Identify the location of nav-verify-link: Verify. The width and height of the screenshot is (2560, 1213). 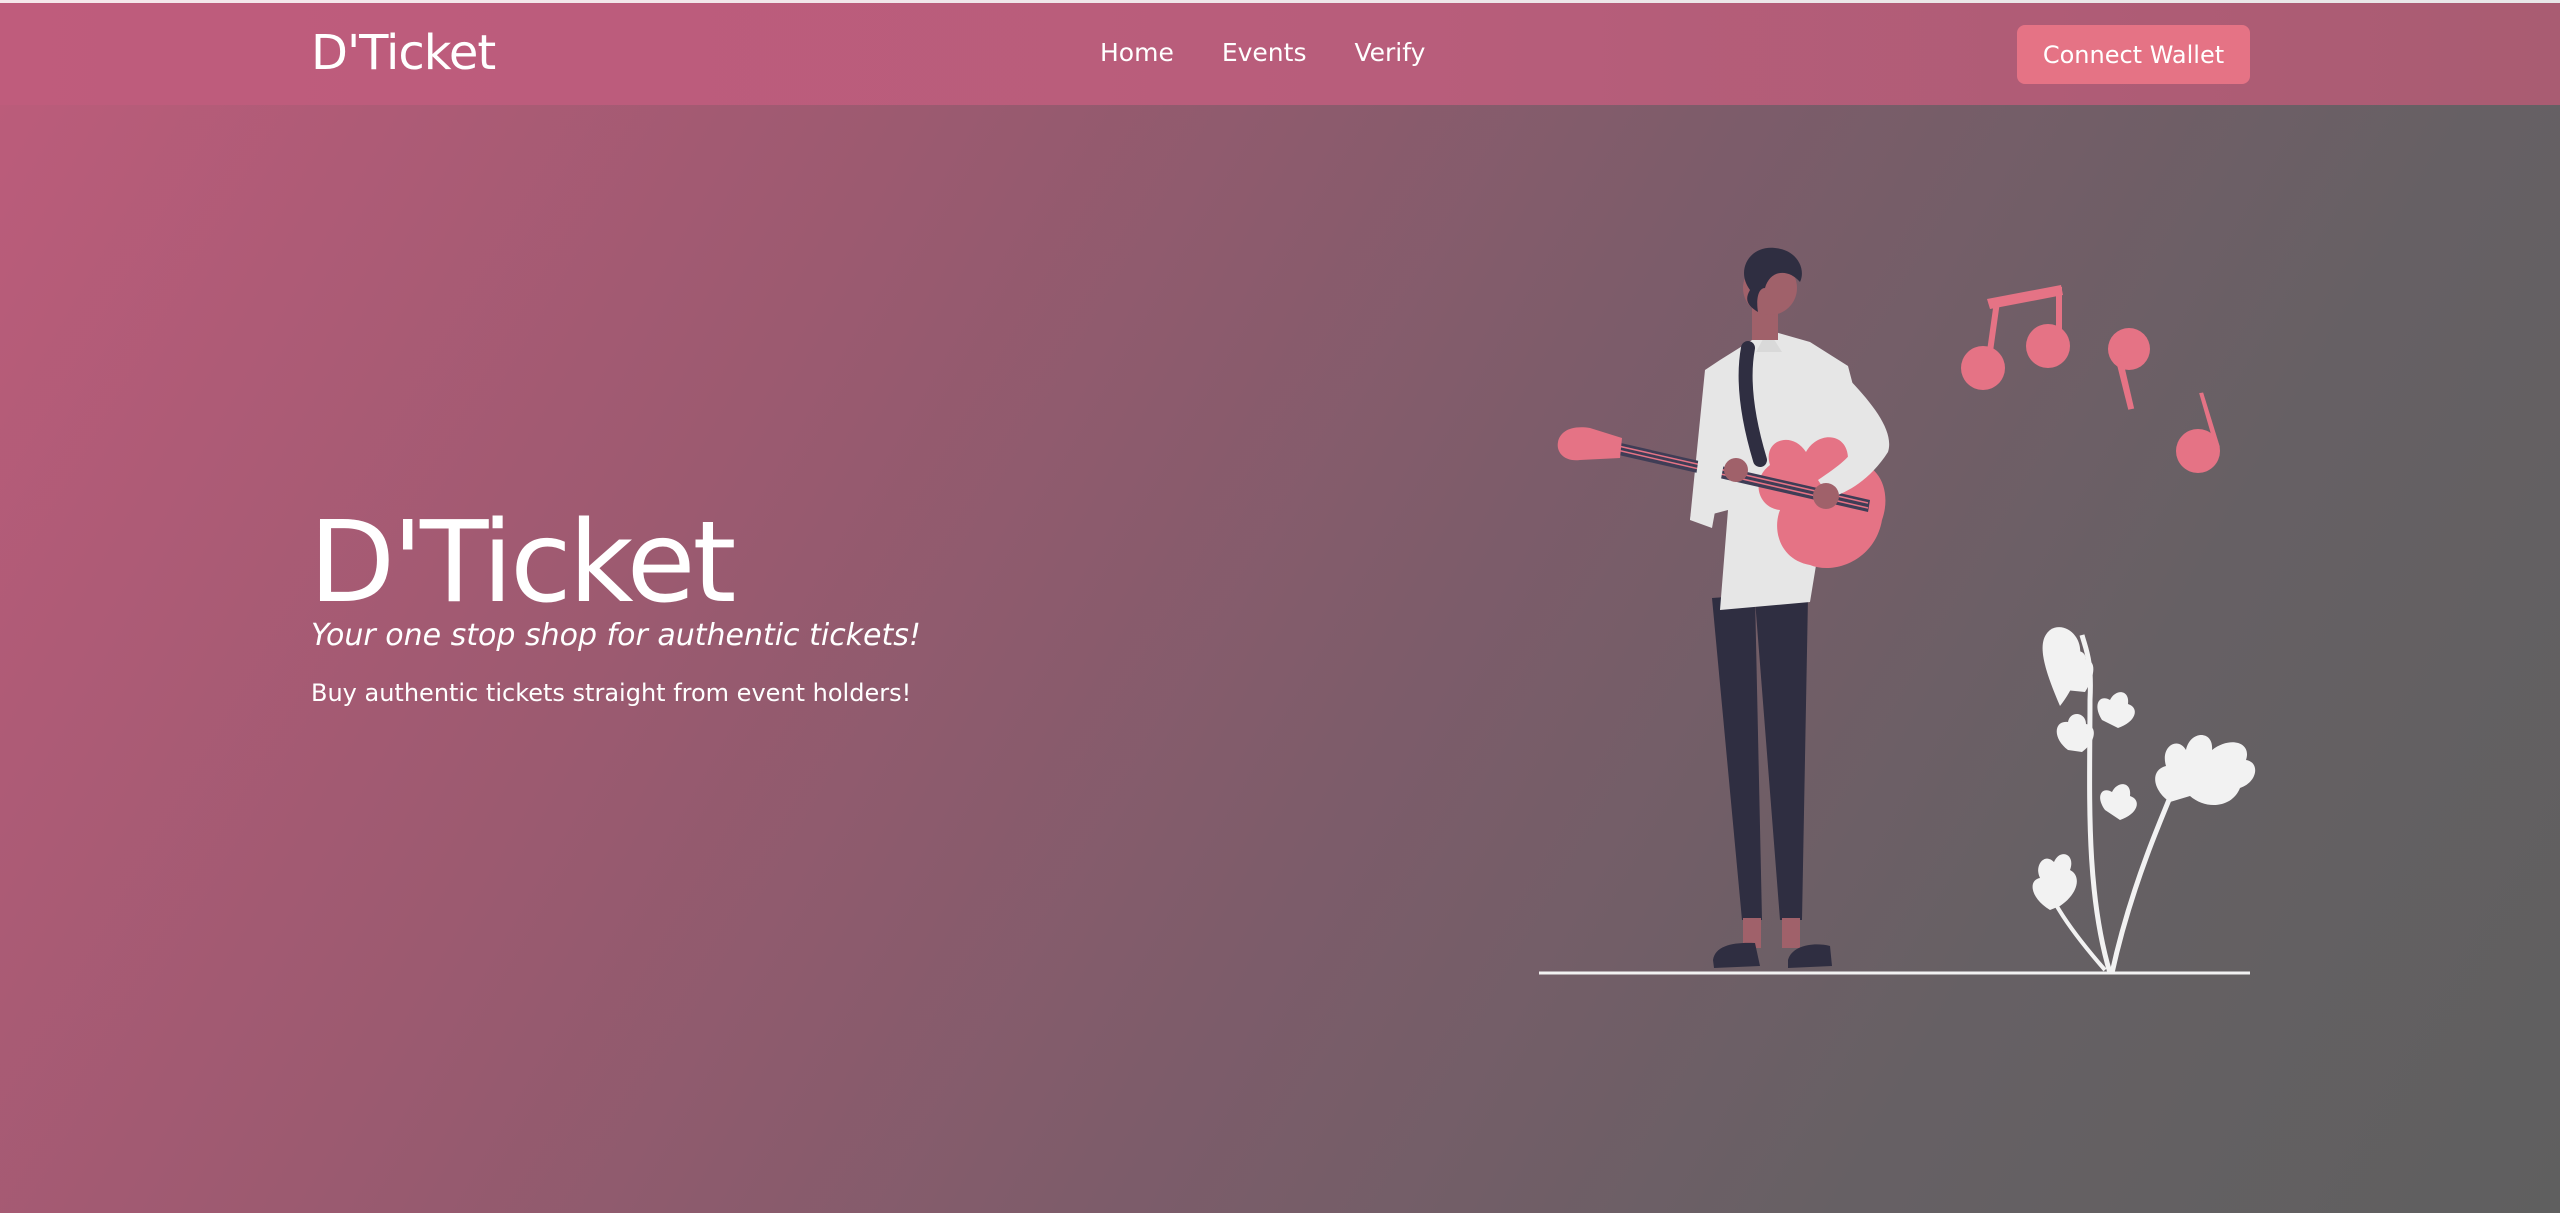
(1389, 53).